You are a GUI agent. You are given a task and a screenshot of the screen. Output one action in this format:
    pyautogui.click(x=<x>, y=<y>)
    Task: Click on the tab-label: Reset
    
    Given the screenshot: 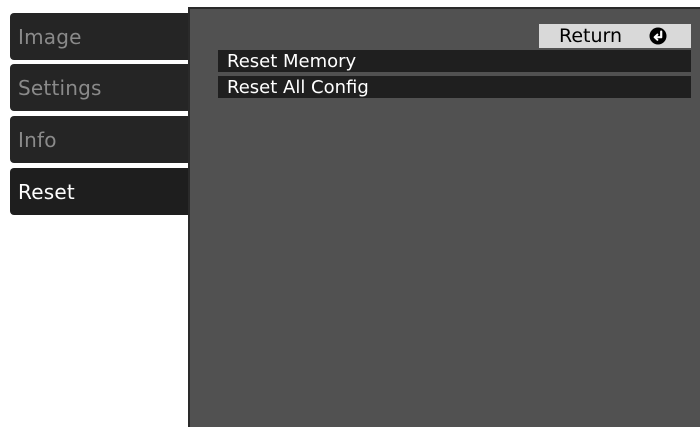 What is the action you would take?
    pyautogui.click(x=46, y=191)
    